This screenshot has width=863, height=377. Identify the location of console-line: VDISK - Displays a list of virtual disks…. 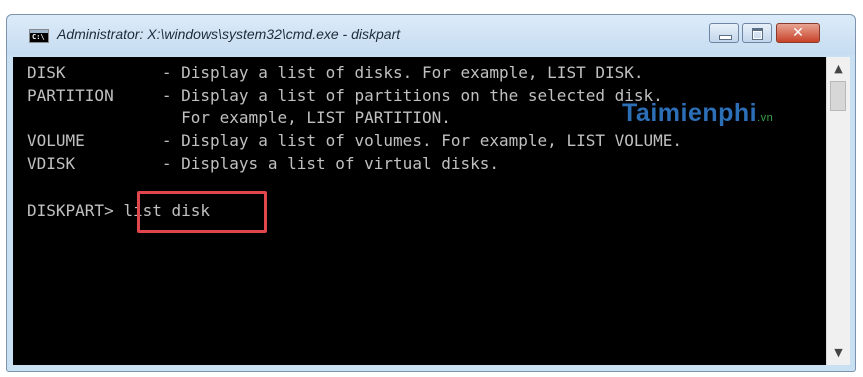
(263, 163).